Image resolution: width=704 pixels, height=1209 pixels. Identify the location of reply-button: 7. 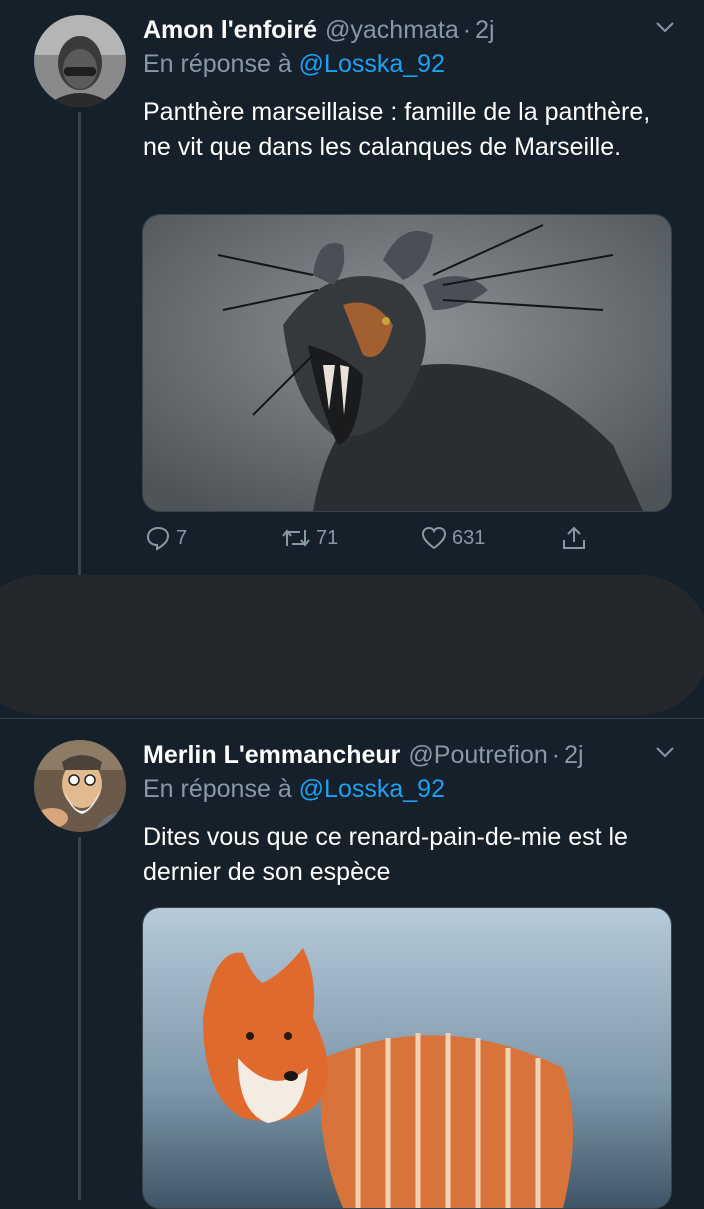
(165, 538).